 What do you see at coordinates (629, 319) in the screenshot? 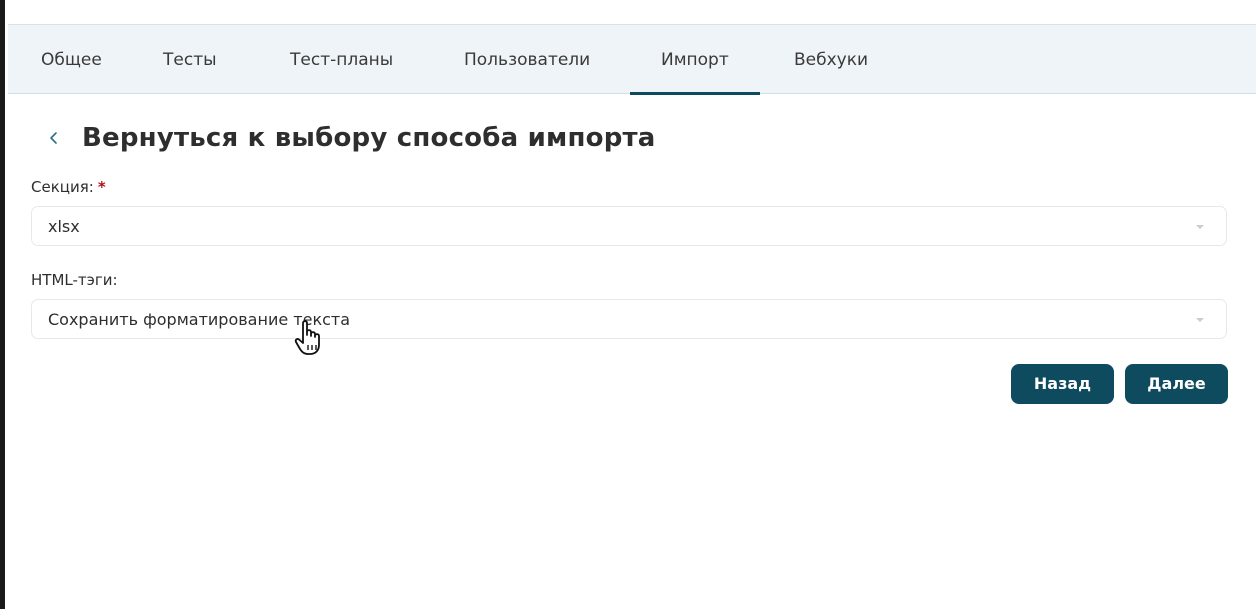
I see `html-tags-select: Сохранить форматирование текста` at bounding box center [629, 319].